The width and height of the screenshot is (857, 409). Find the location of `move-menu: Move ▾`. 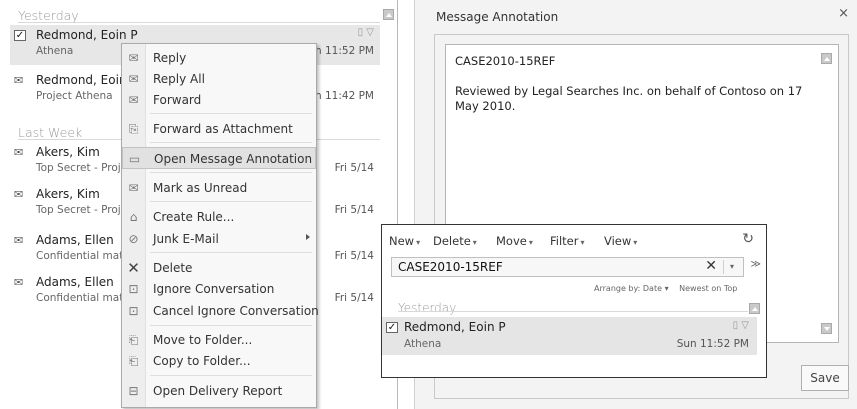

move-menu: Move ▾ is located at coordinates (514, 241).